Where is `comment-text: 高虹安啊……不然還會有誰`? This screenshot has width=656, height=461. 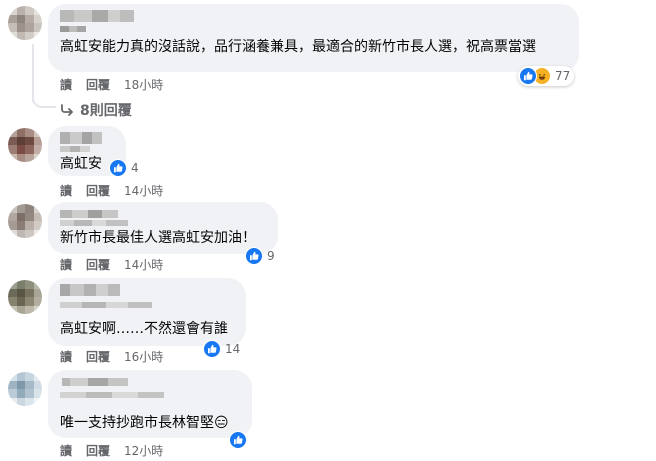 comment-text: 高虹安啊……不然還會有誰 is located at coordinates (144, 329).